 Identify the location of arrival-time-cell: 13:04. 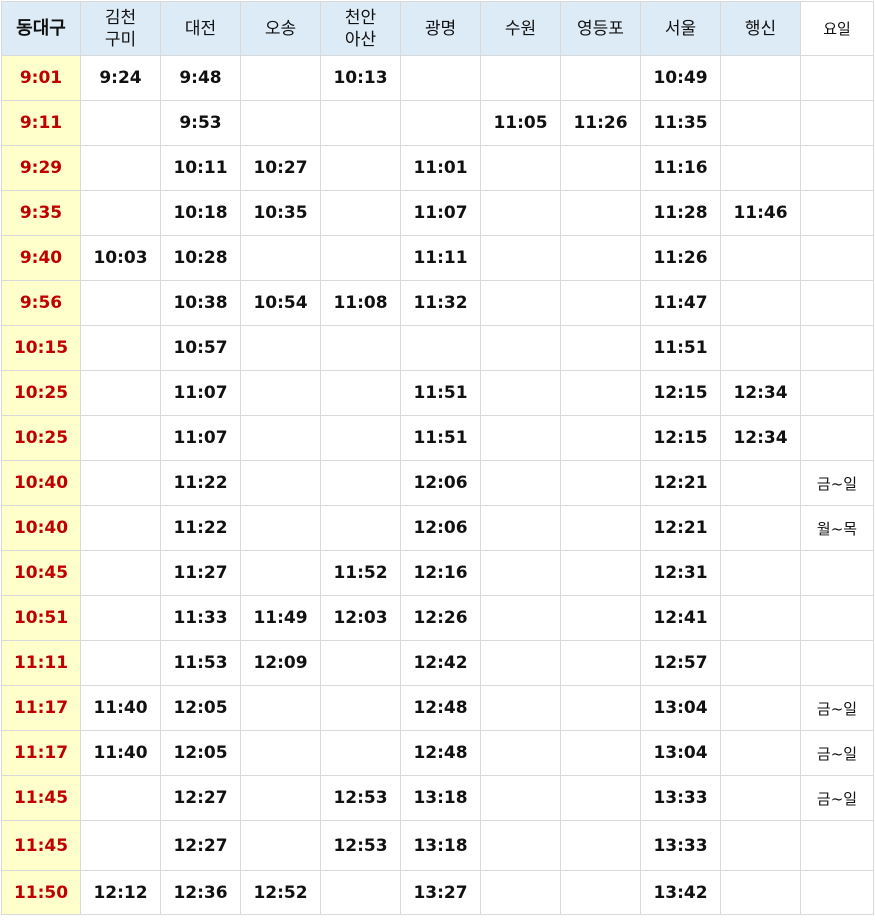
(680, 753).